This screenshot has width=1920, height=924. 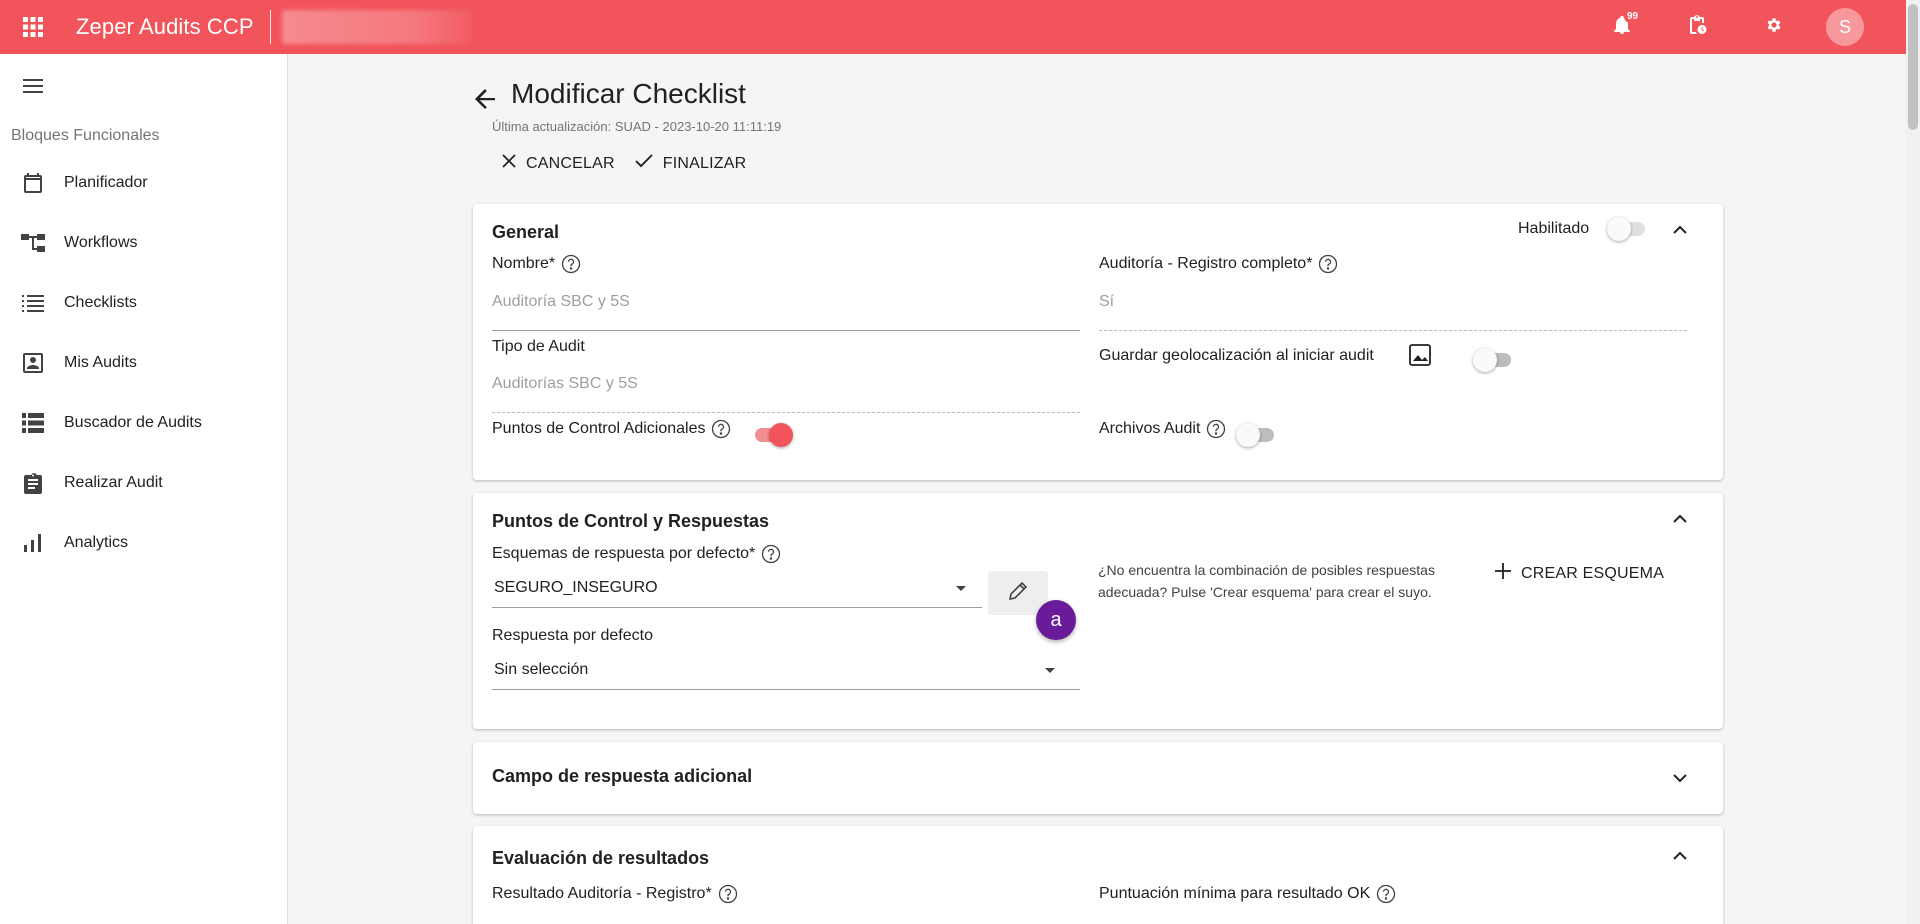 I want to click on gear-icon, so click(x=1774, y=27).